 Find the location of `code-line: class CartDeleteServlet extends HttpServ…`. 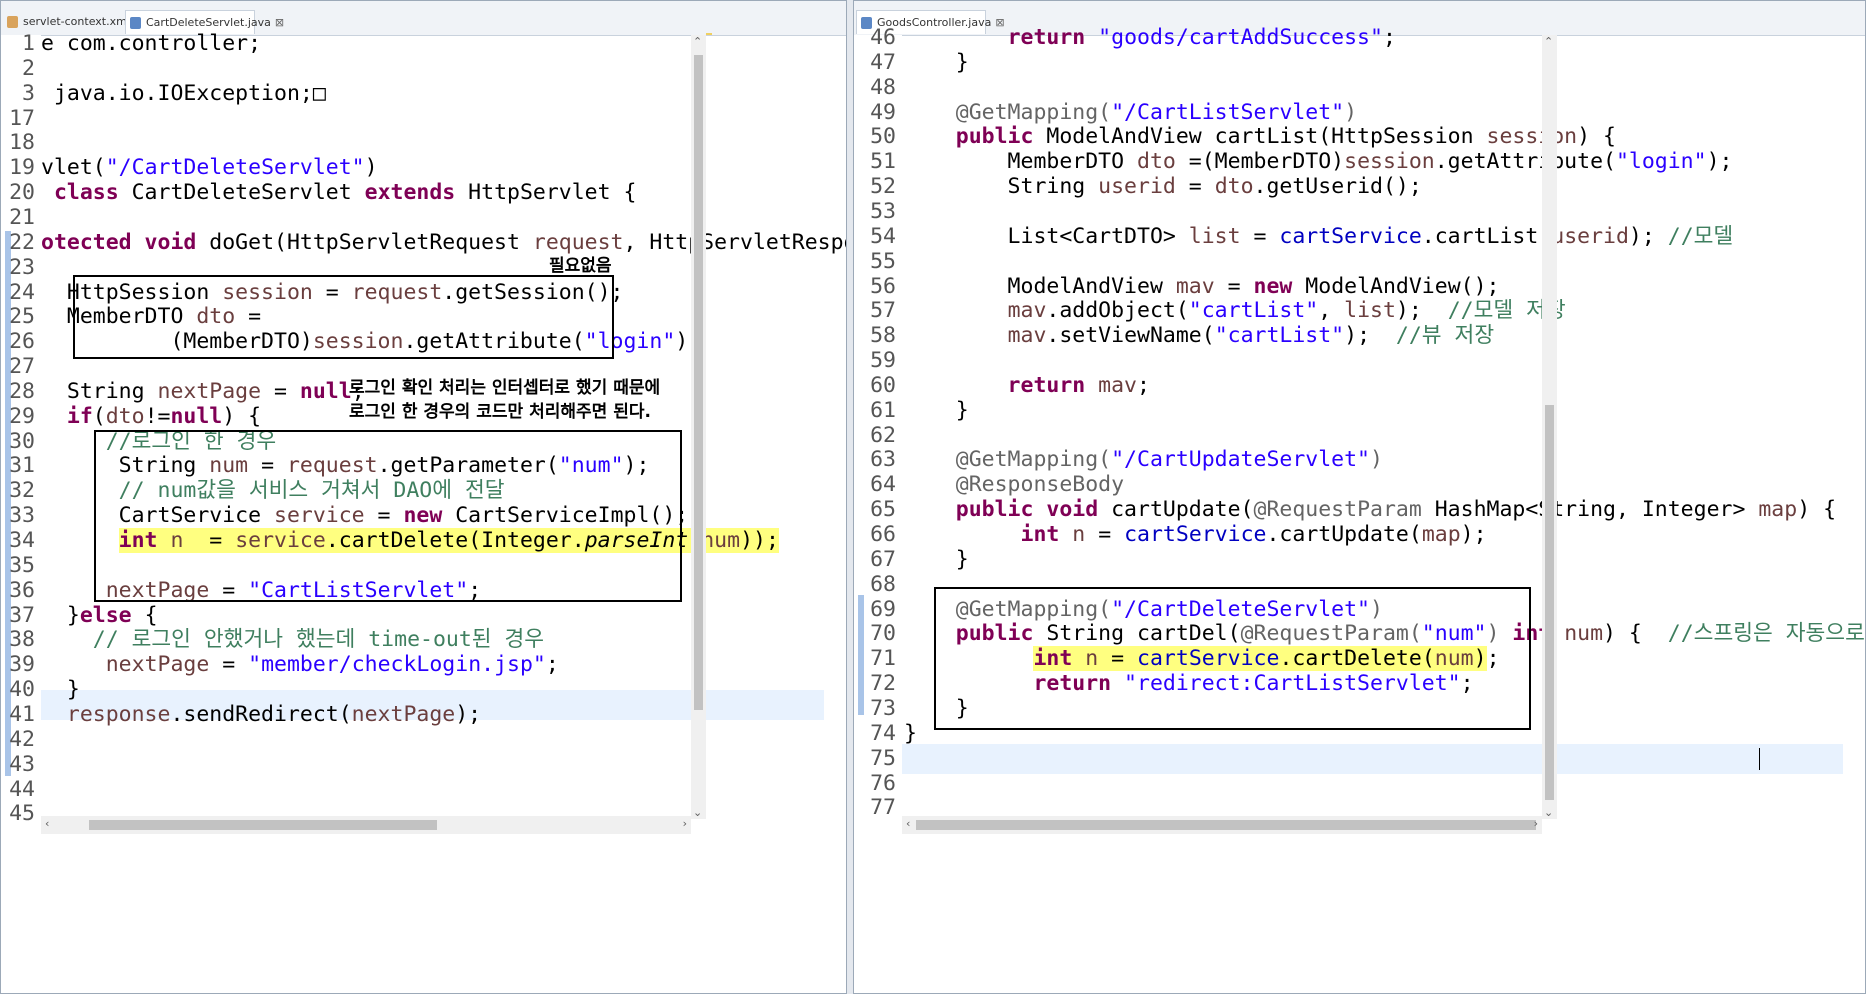

code-line: class CartDeleteServlet extends HttpServ… is located at coordinates (339, 193).